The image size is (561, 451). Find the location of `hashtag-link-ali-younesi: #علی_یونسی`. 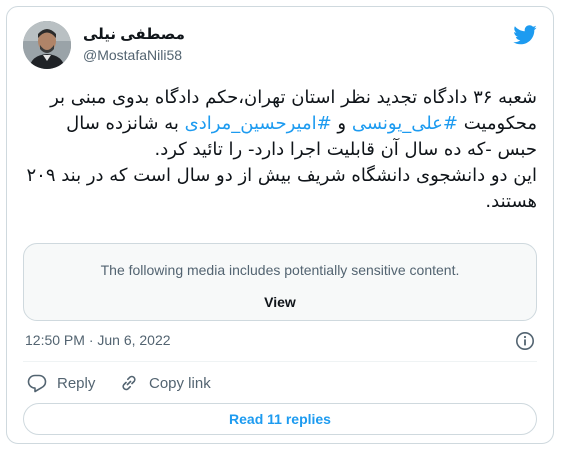

hashtag-link-ali-younesi: #علی_یونسی is located at coordinates (405, 123).